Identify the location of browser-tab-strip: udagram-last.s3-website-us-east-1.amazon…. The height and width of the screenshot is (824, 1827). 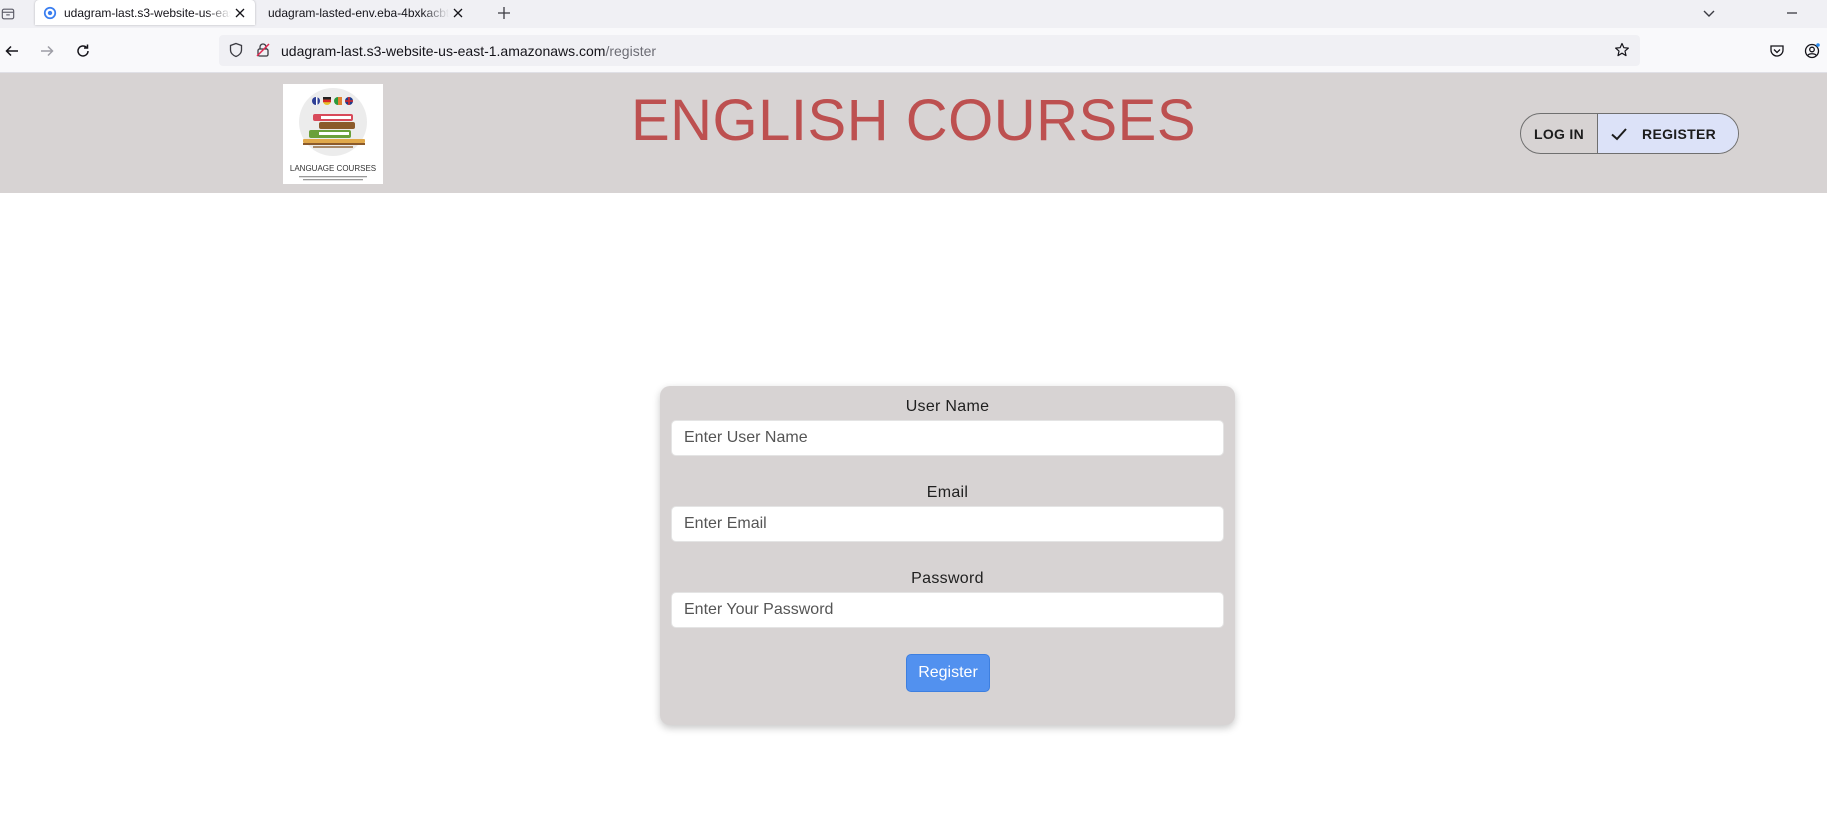
(913, 14).